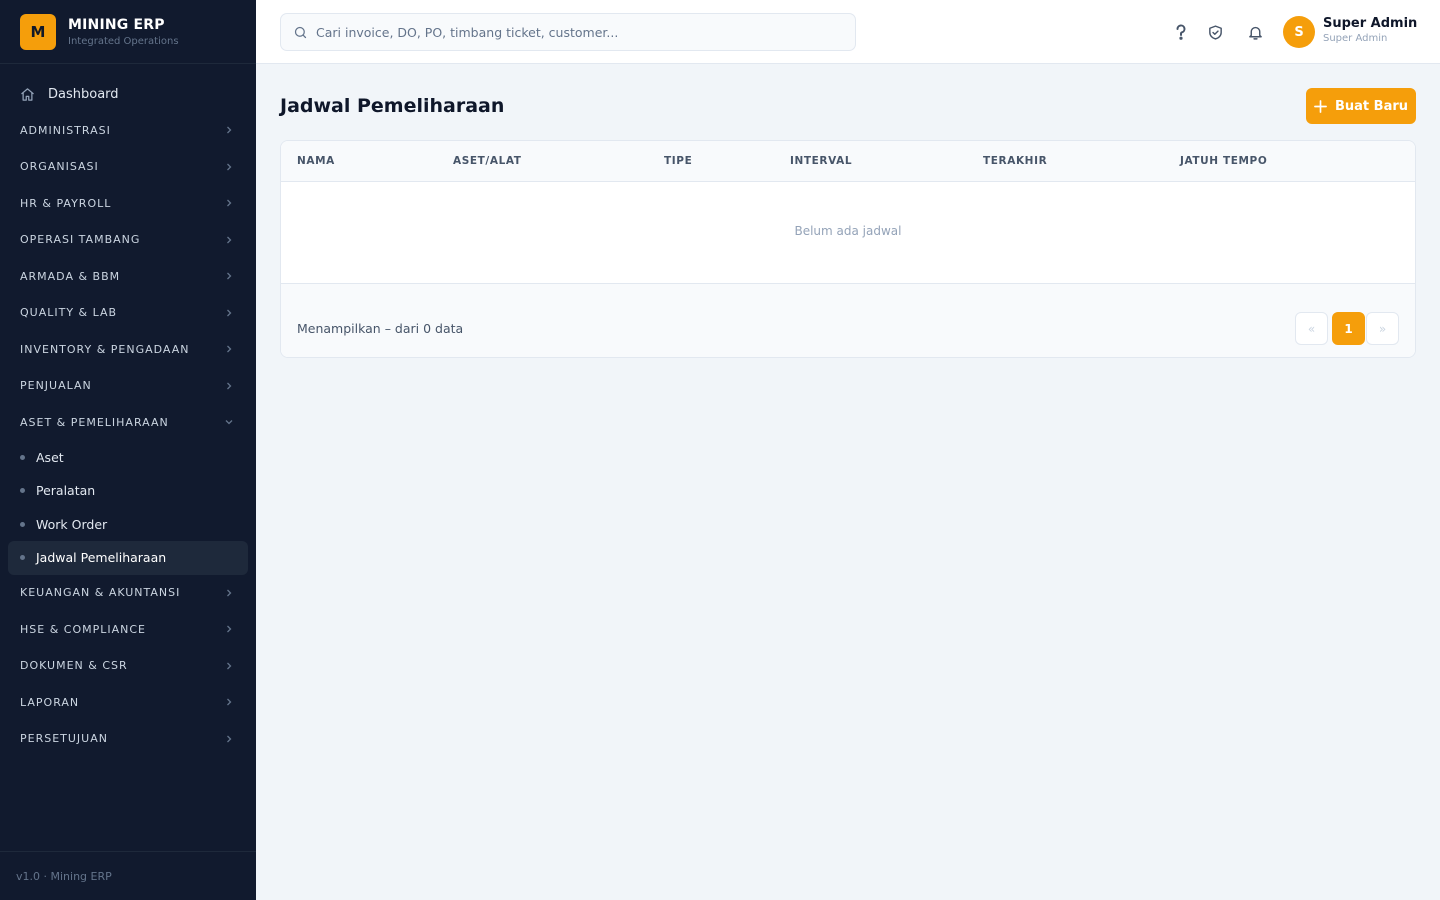  Describe the element at coordinates (50, 457) in the screenshot. I see `sidebar-item-label: Aset` at that location.